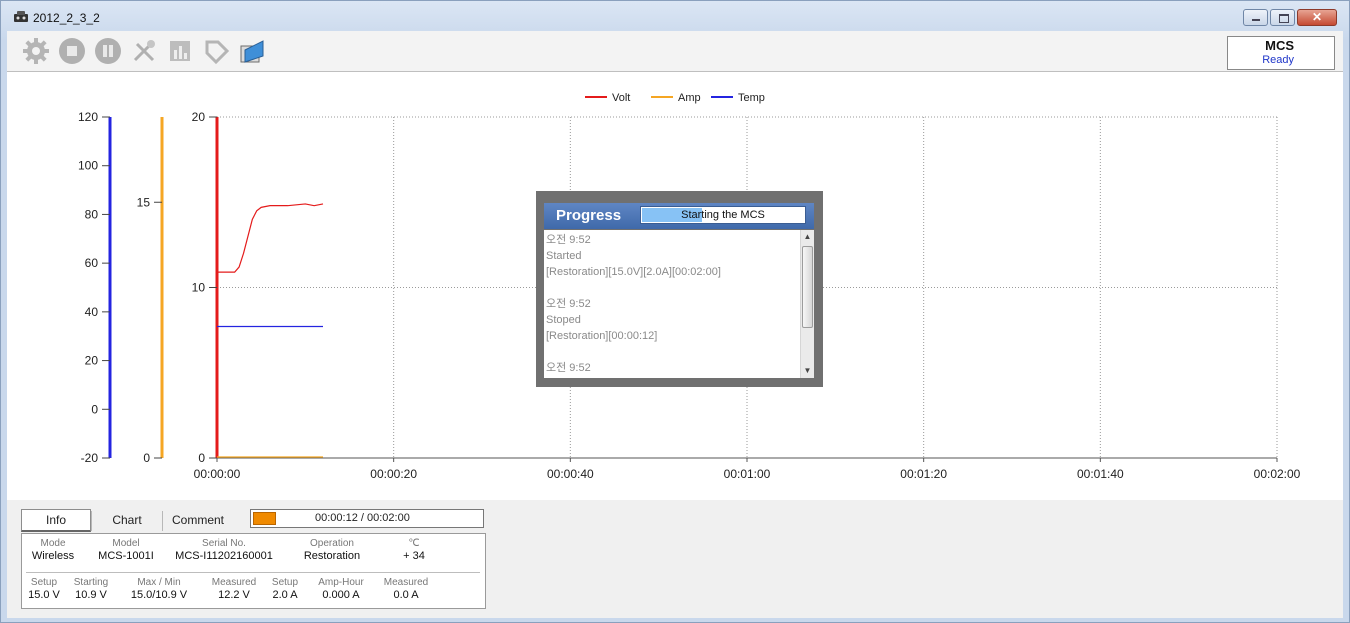 The image size is (1350, 623). What do you see at coordinates (180, 51) in the screenshot?
I see `report-icon` at bounding box center [180, 51].